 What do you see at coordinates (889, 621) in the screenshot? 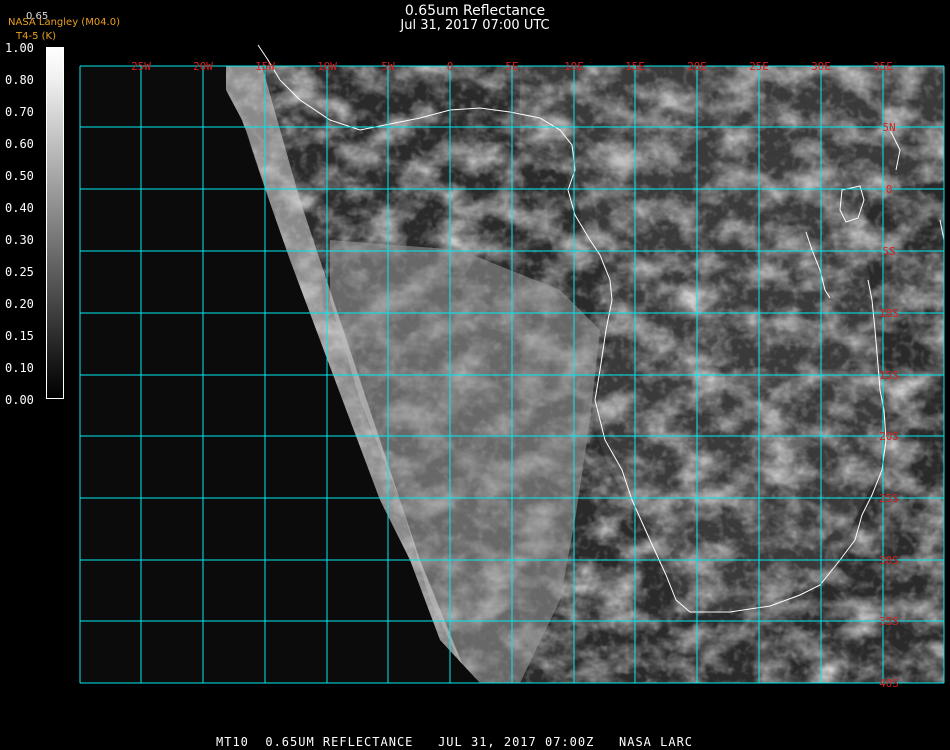
I see `latitude-label: 35S` at bounding box center [889, 621].